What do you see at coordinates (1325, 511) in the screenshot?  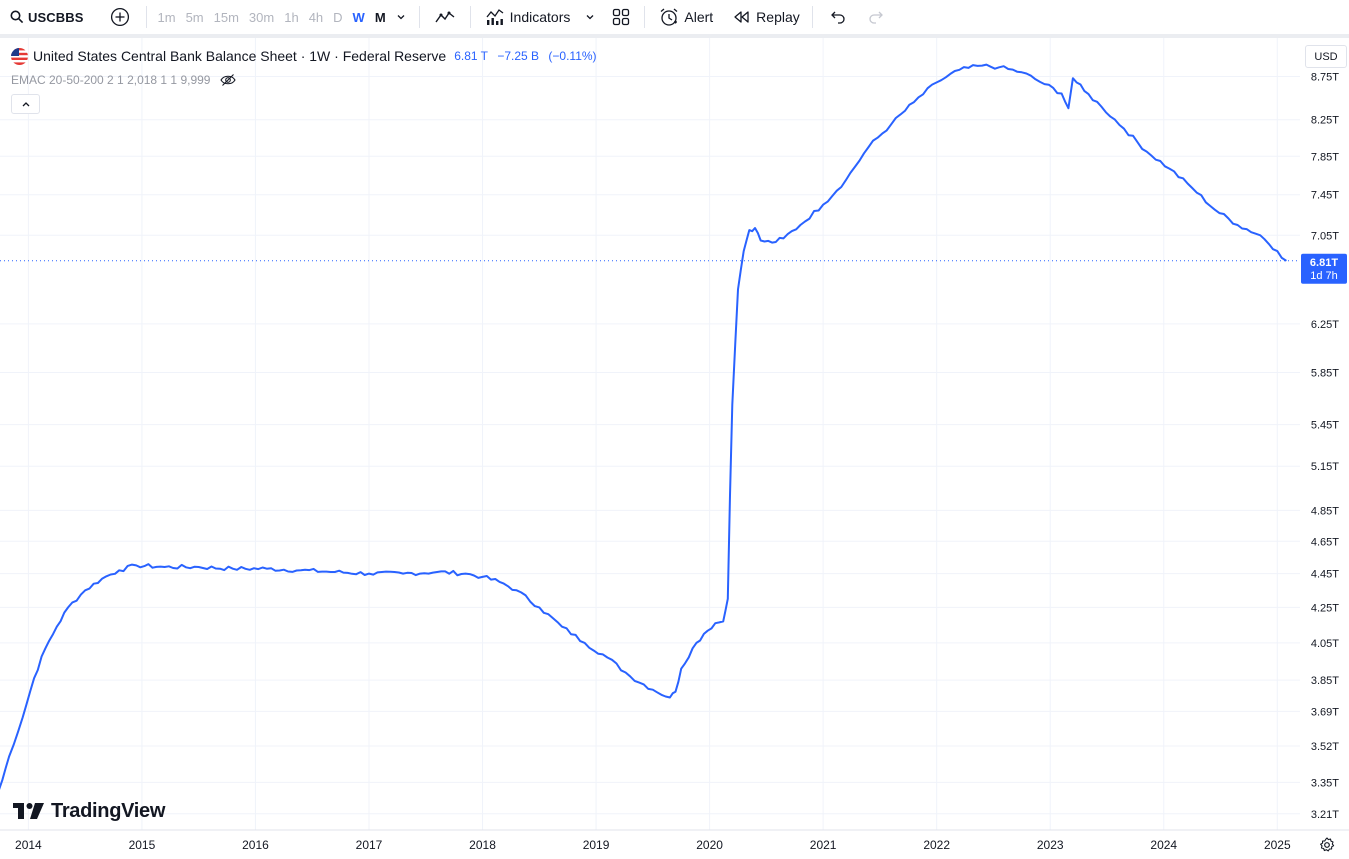 I see `y-tick-label: 4.85T` at bounding box center [1325, 511].